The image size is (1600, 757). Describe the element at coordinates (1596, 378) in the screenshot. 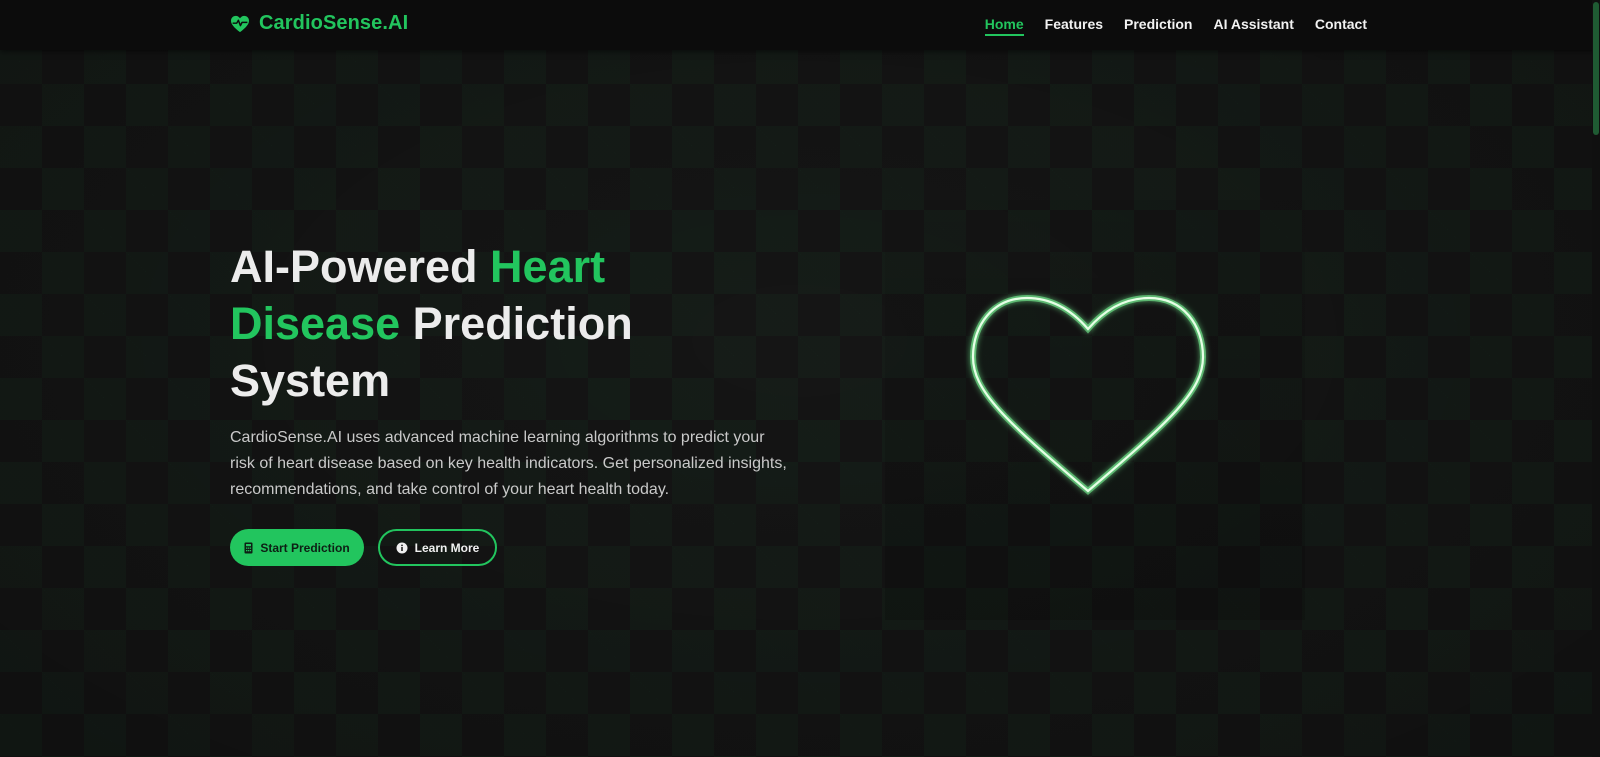

I see `page-scrollbar` at that location.